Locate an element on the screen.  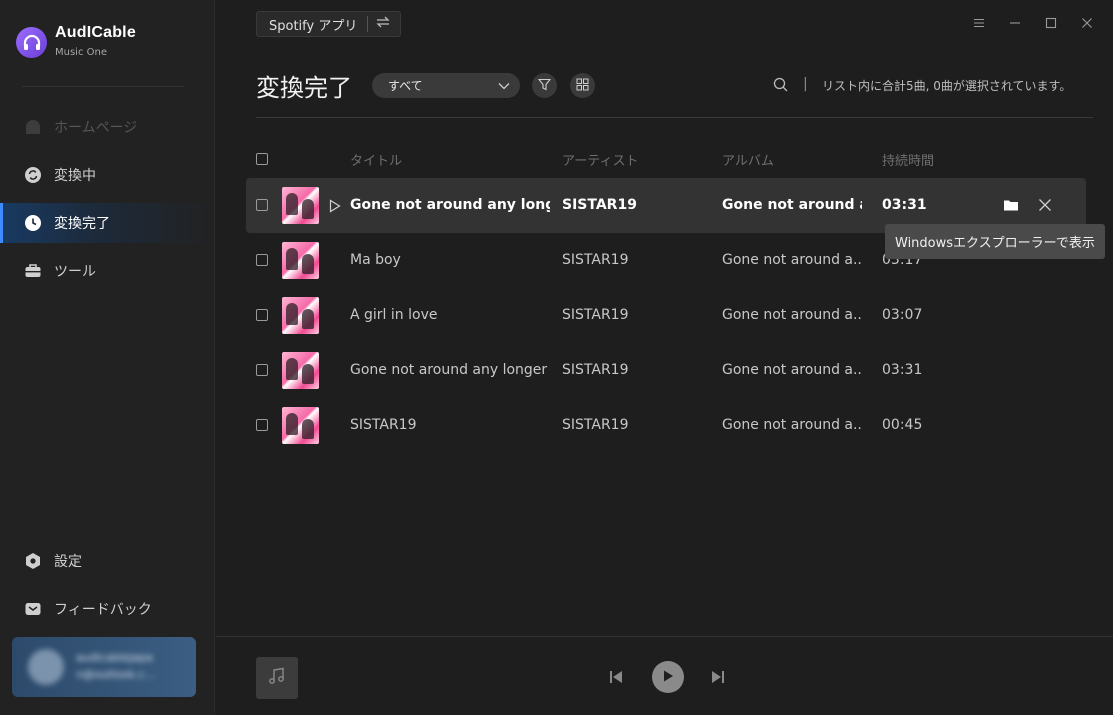
brand: AudICable Music One is located at coordinates (76, 41).